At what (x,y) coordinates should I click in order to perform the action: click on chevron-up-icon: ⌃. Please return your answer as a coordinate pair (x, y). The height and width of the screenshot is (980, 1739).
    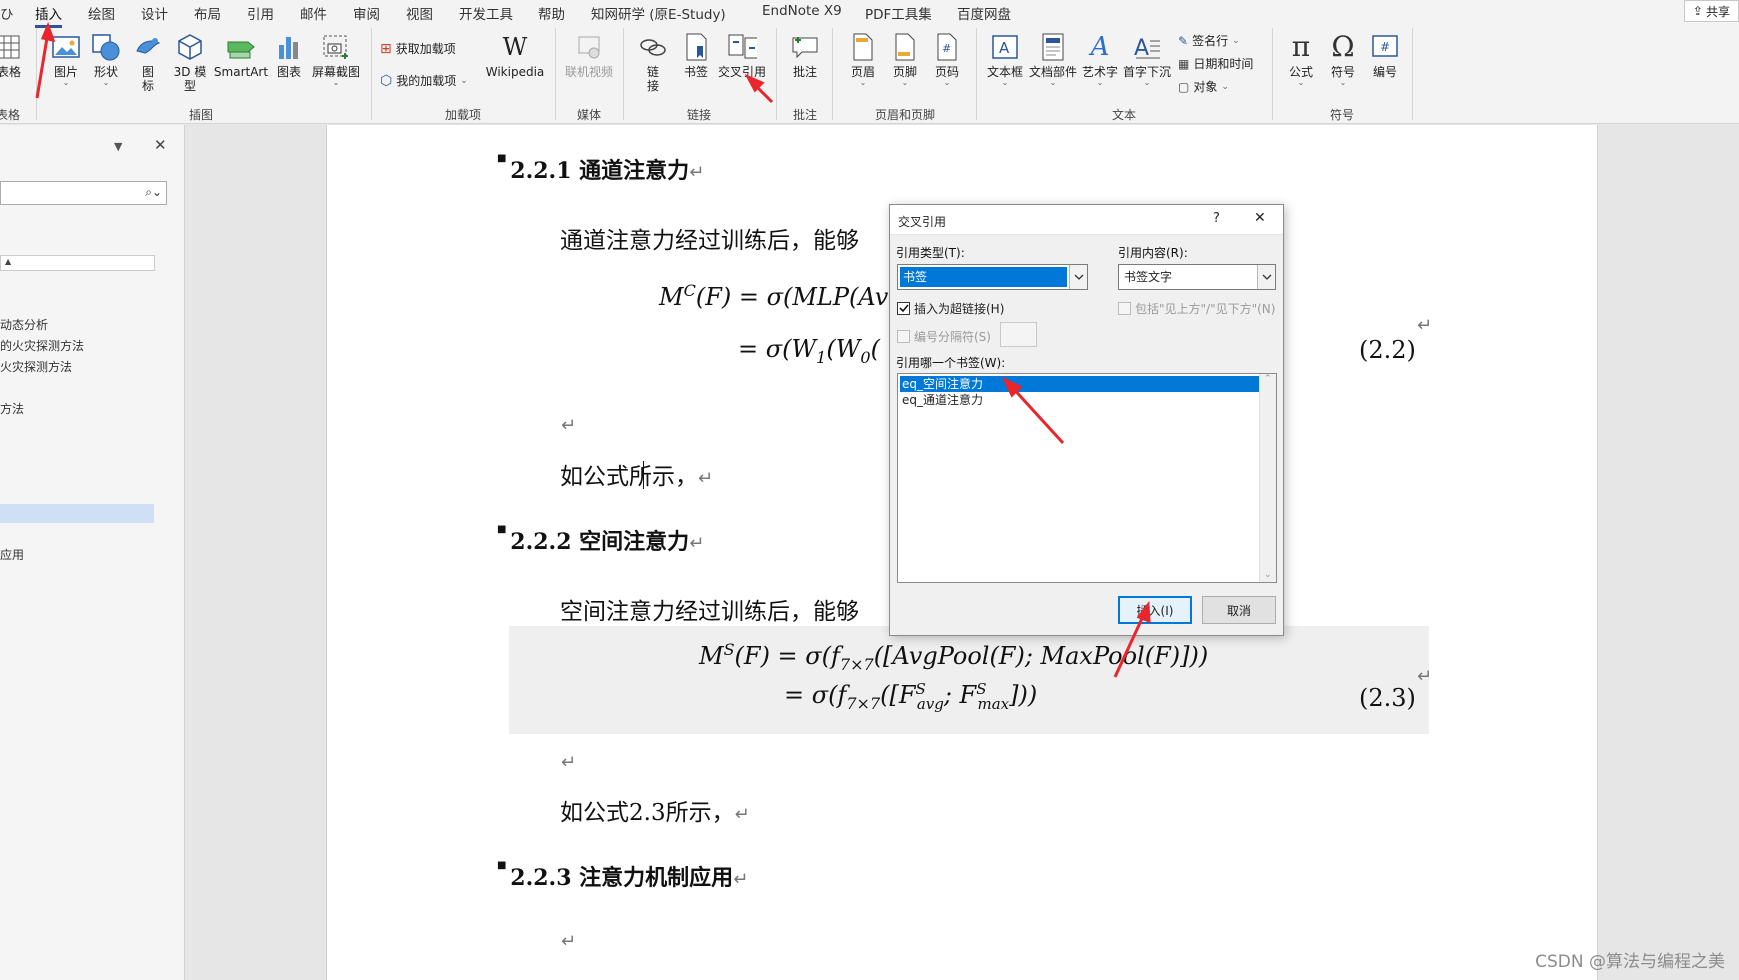
    Looking at the image, I should click on (1268, 379).